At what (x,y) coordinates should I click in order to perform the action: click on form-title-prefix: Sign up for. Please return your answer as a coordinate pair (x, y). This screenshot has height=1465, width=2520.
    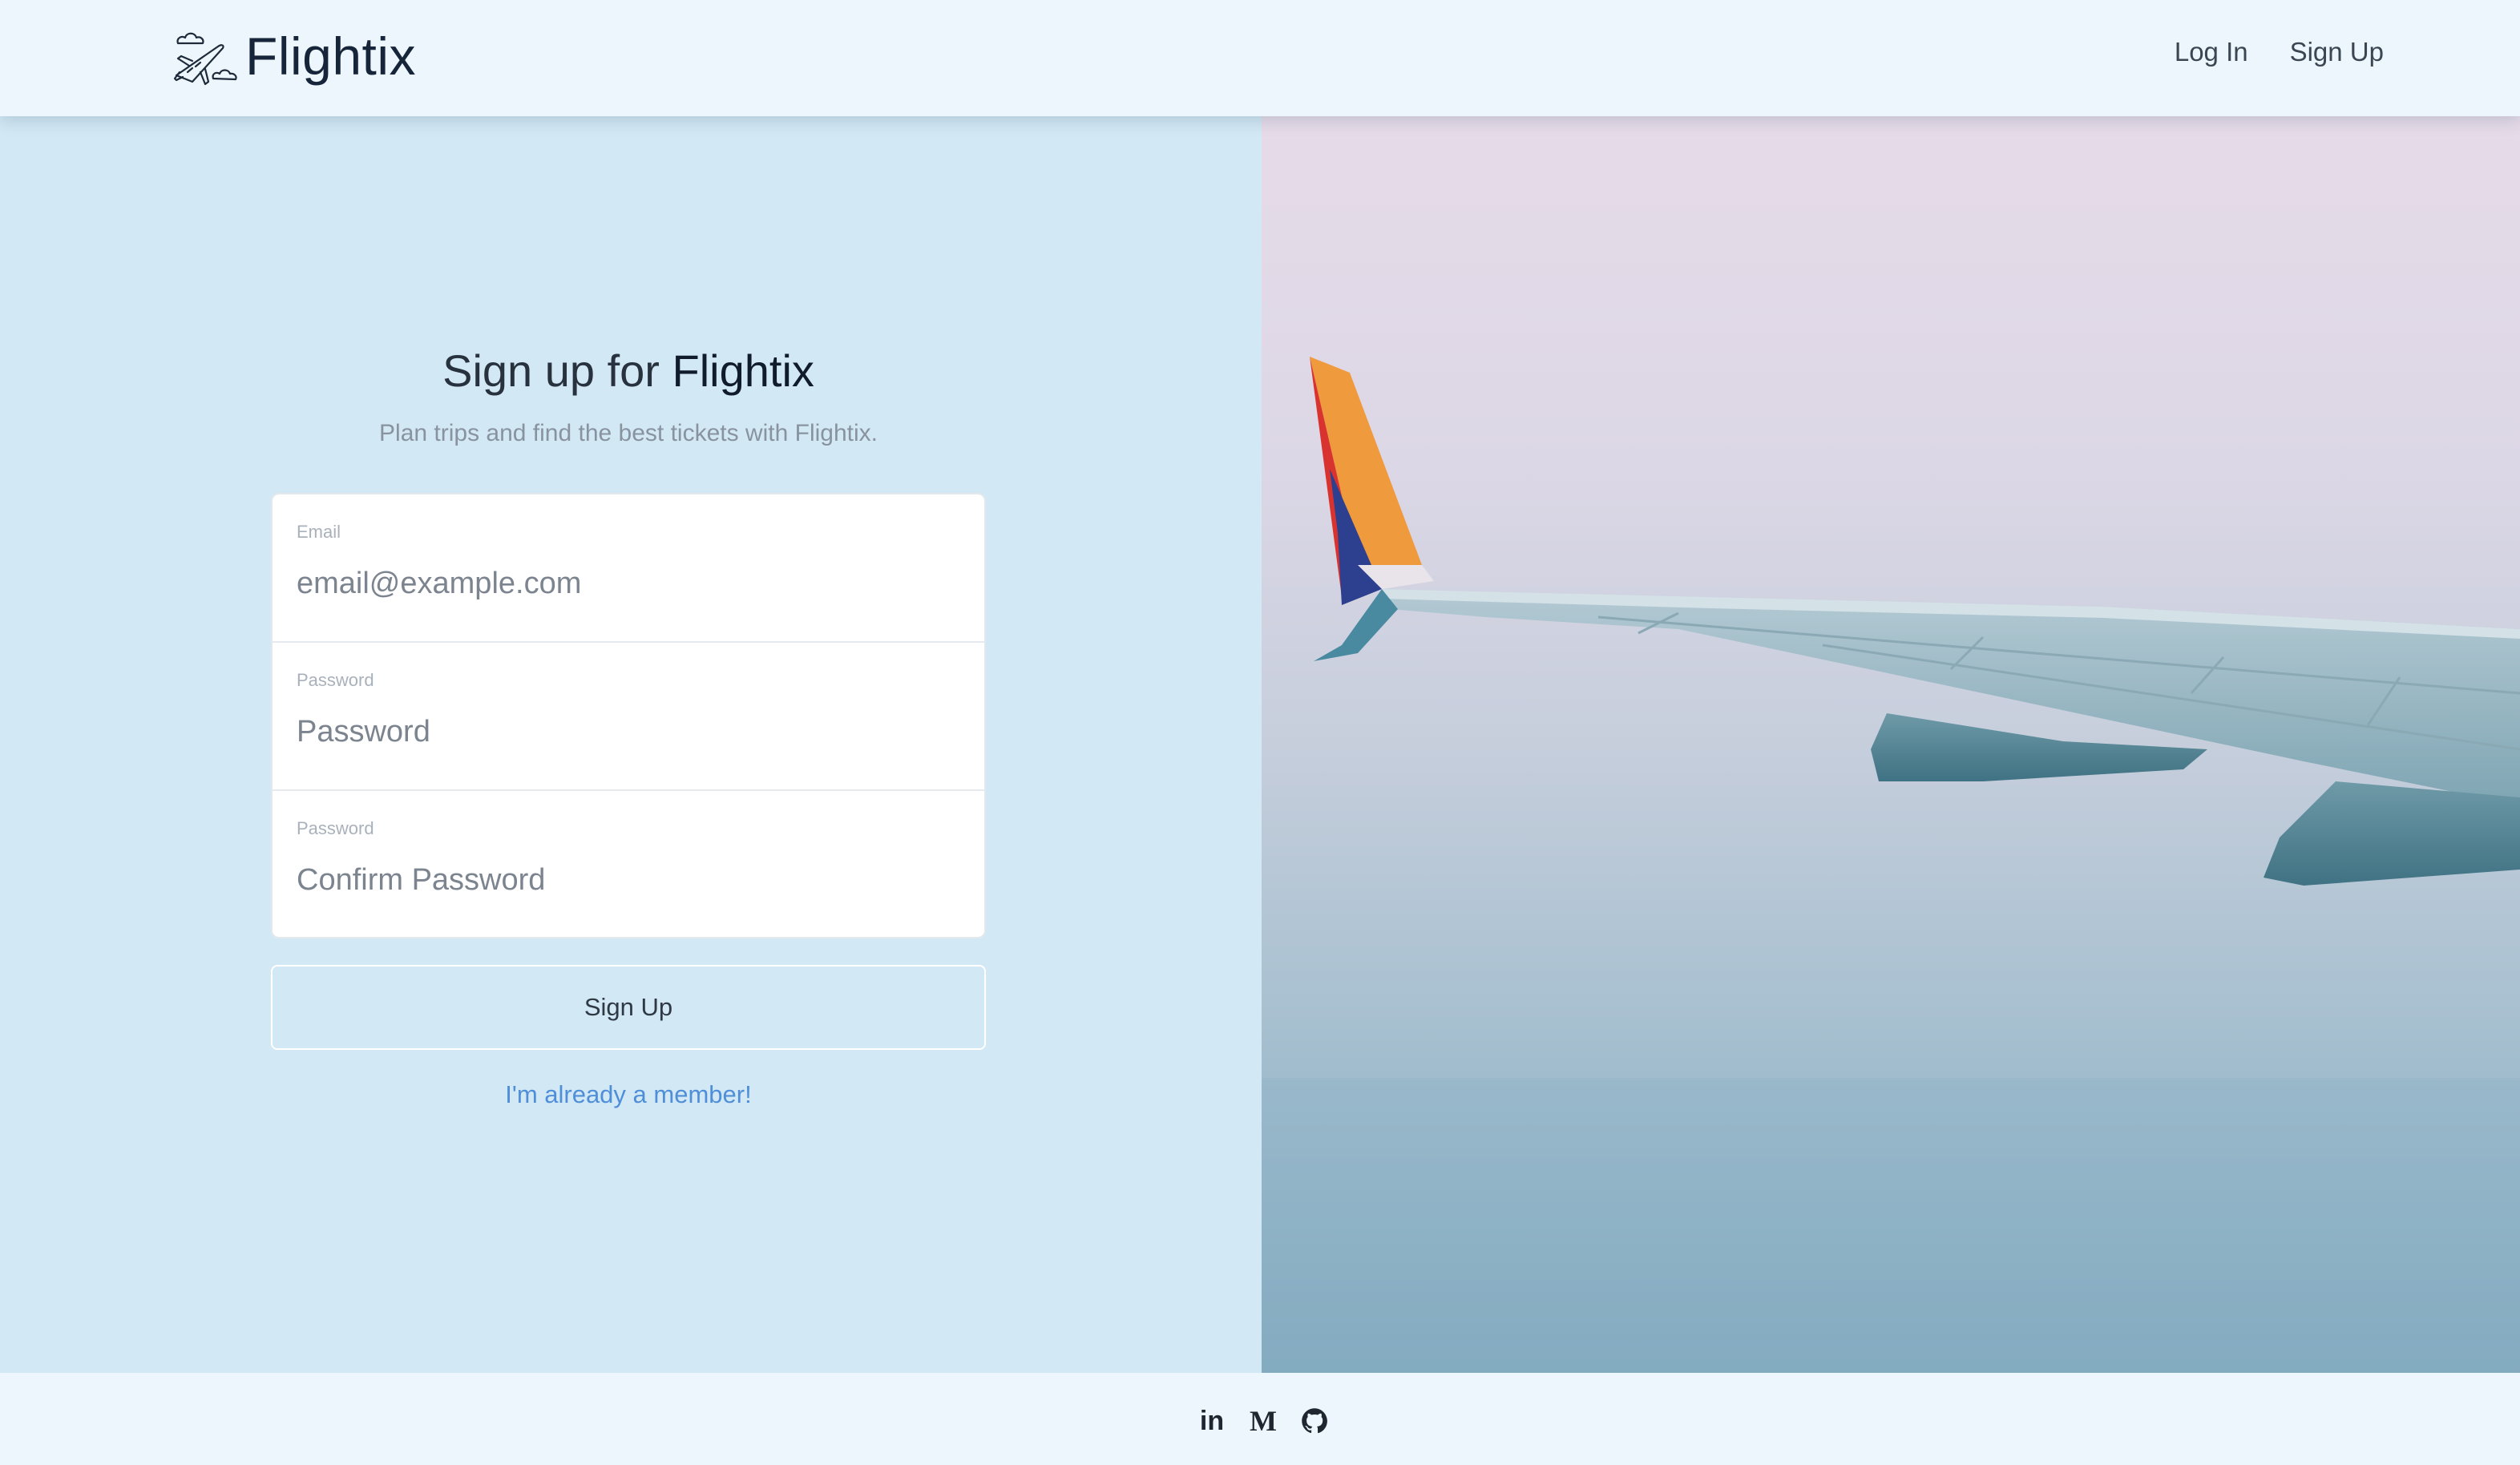
    Looking at the image, I should click on (557, 370).